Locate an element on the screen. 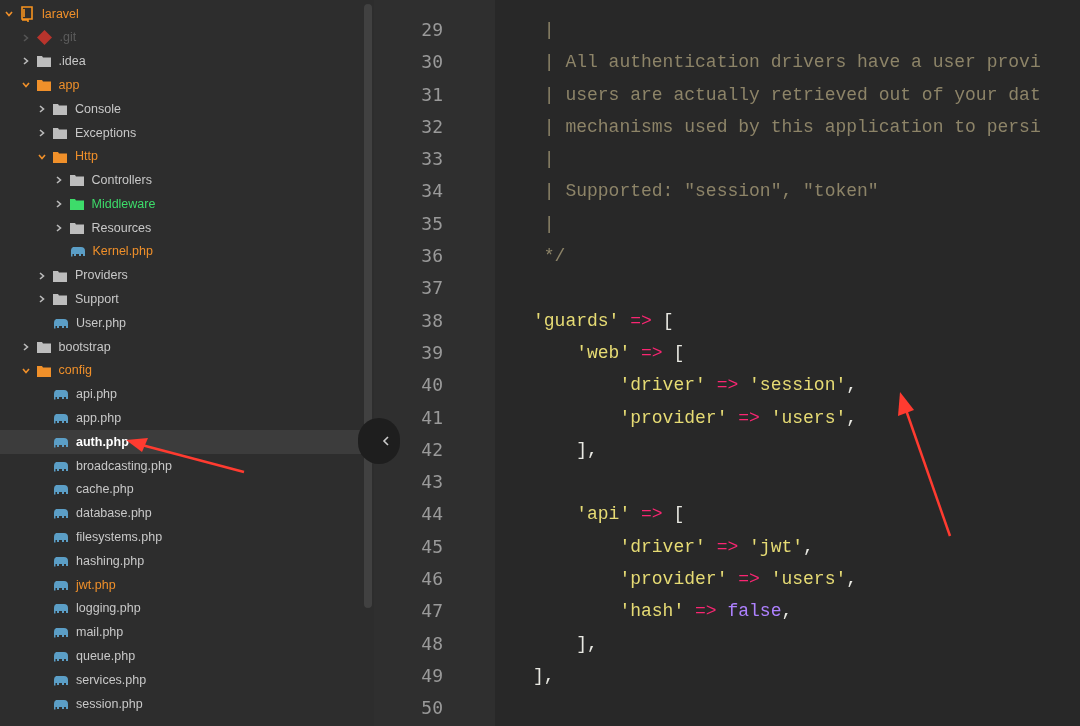 The width and height of the screenshot is (1080, 726). tree-item: Console is located at coordinates (181, 109).